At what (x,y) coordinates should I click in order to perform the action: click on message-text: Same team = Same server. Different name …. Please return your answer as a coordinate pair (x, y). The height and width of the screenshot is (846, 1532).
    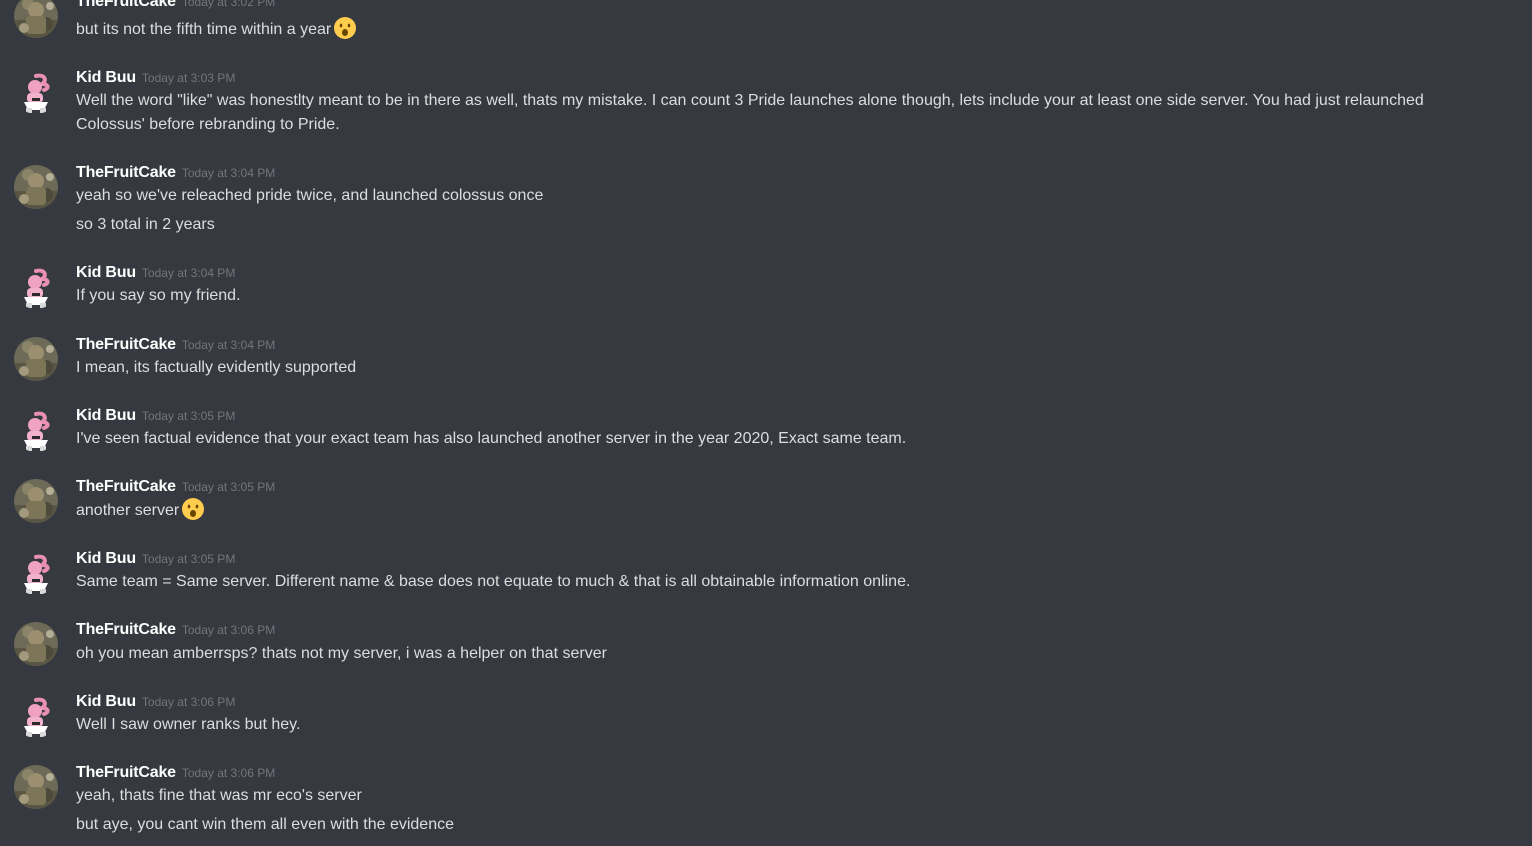
    Looking at the image, I should click on (774, 582).